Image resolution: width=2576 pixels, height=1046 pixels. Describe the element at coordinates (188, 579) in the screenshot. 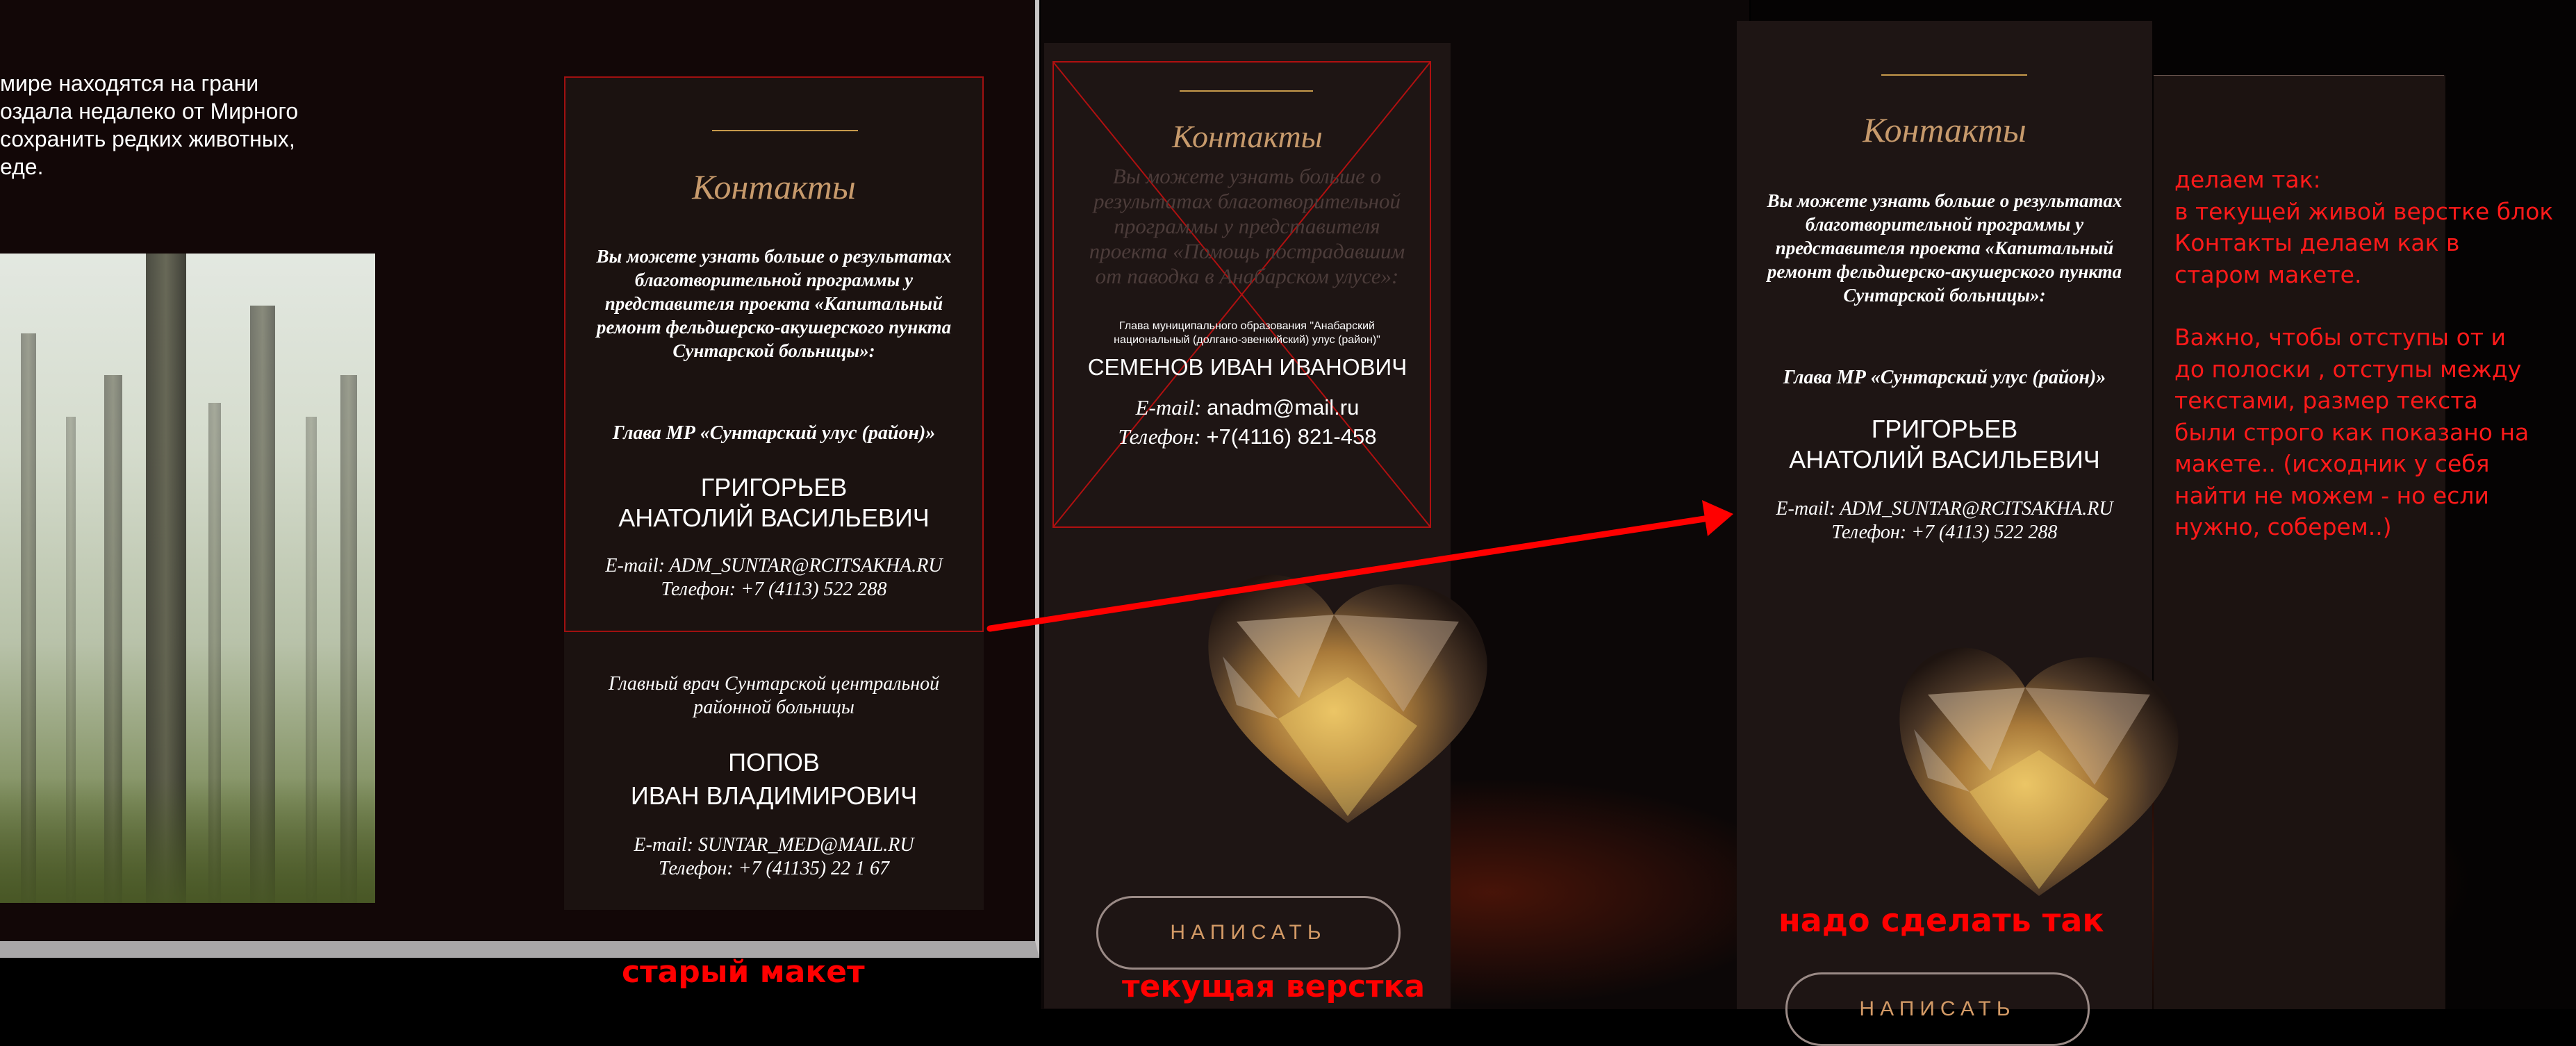

I see `forest-photo` at that location.